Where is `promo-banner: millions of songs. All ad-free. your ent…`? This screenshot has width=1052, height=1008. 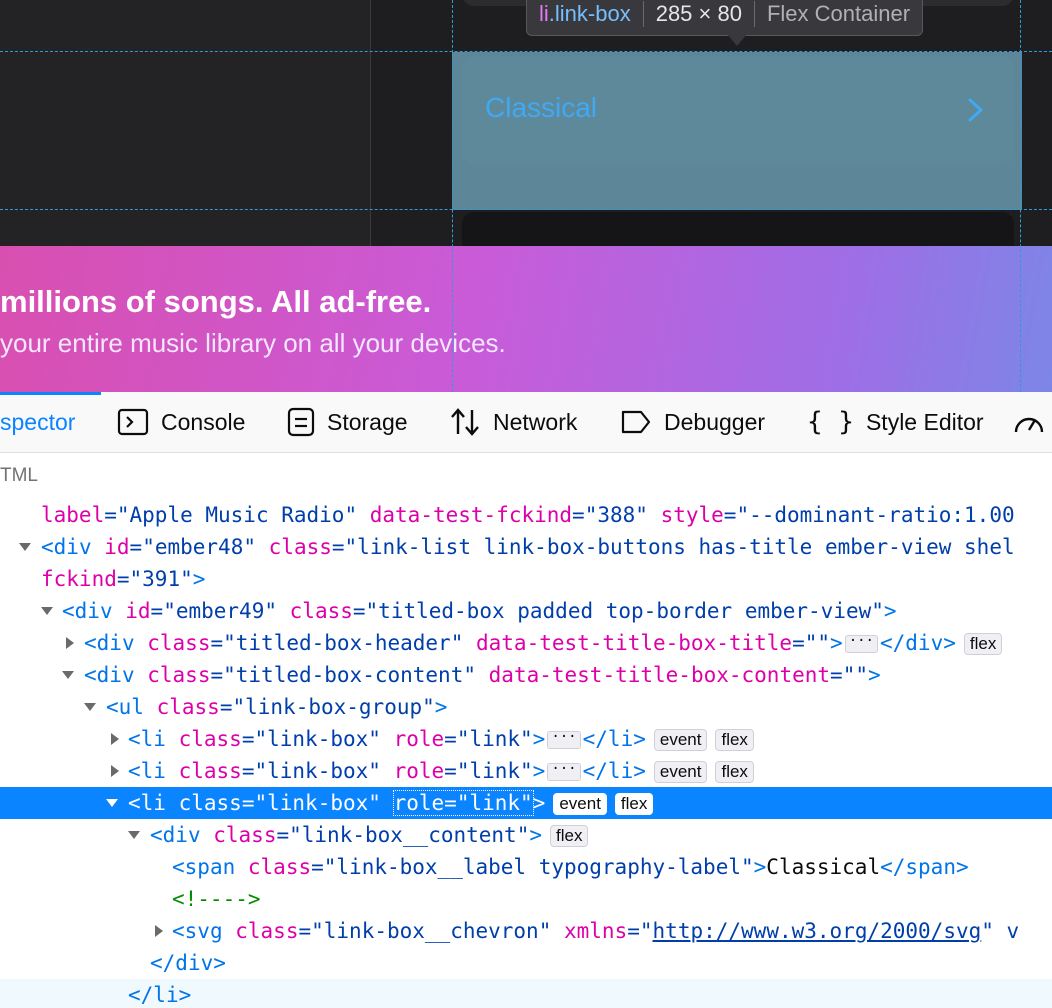 promo-banner: millions of songs. All ad-free. your ent… is located at coordinates (526, 319).